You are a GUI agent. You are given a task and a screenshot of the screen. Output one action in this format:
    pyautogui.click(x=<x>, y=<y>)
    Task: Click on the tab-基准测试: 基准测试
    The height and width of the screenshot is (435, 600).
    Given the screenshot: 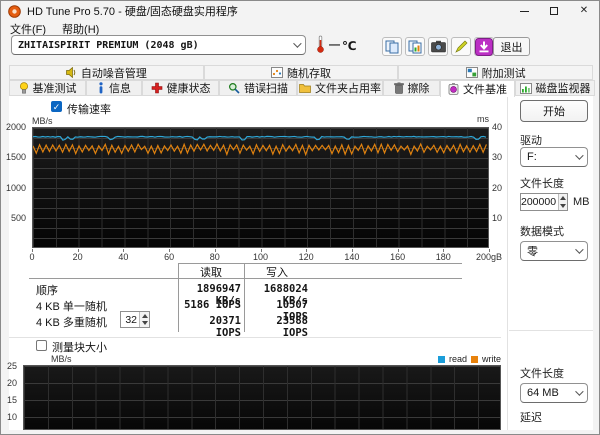 What is the action you would take?
    pyautogui.click(x=47, y=88)
    